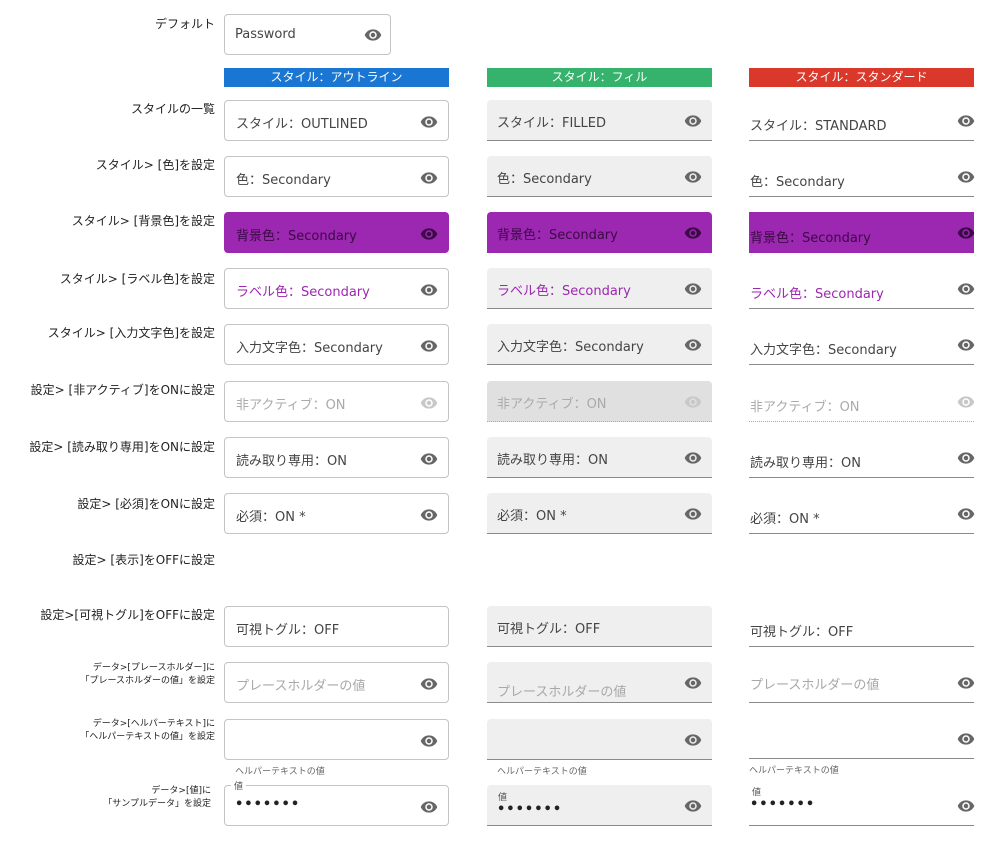 This screenshot has width=997, height=843. I want to click on filled-value-field: 値 •••••••, so click(599, 805).